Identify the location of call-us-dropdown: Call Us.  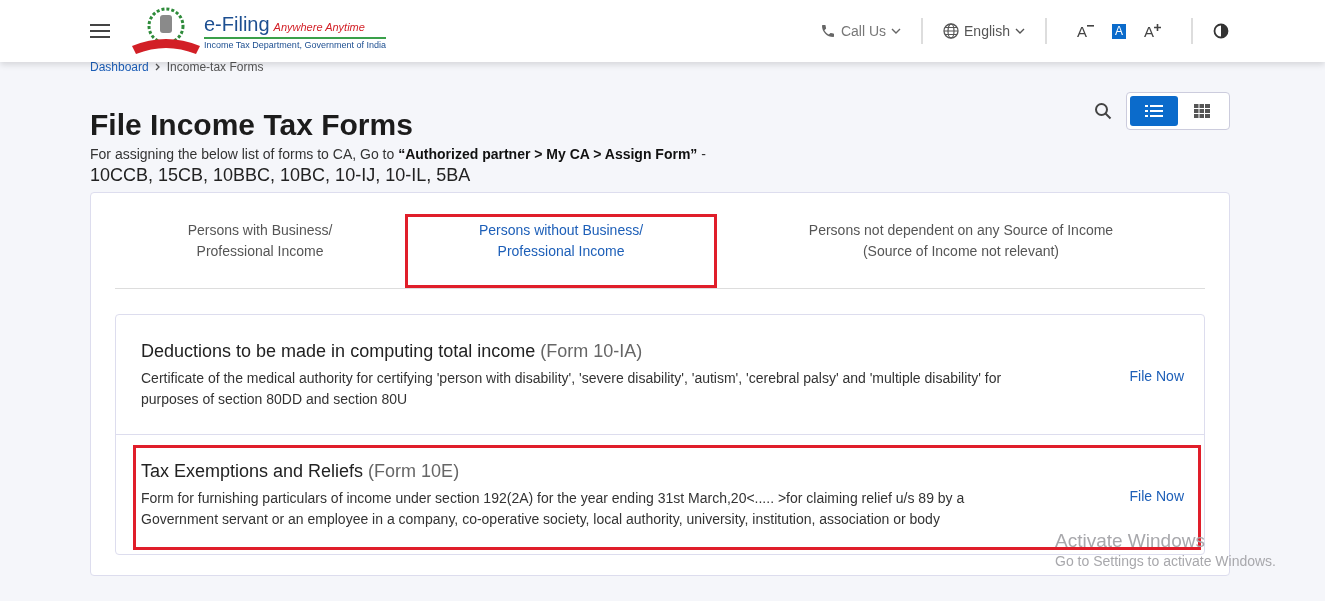
(860, 31).